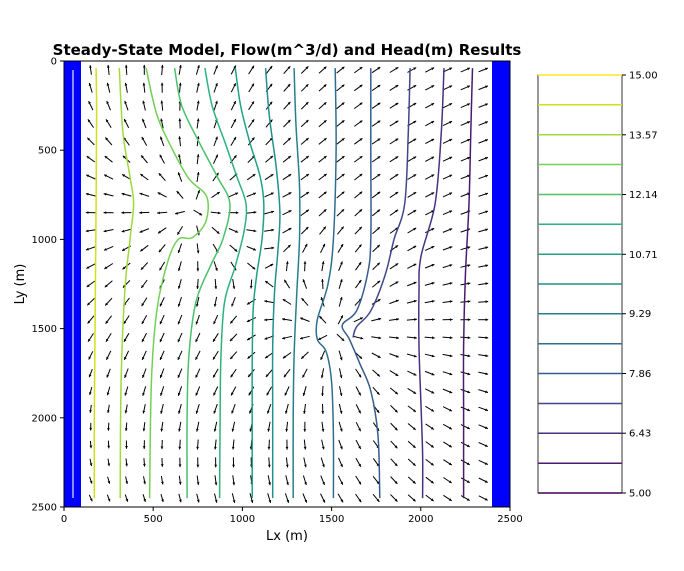 Image resolution: width=684 pixels, height=571 pixels. Describe the element at coordinates (44, 329) in the screenshot. I see `y-tick-label: 1500` at that location.